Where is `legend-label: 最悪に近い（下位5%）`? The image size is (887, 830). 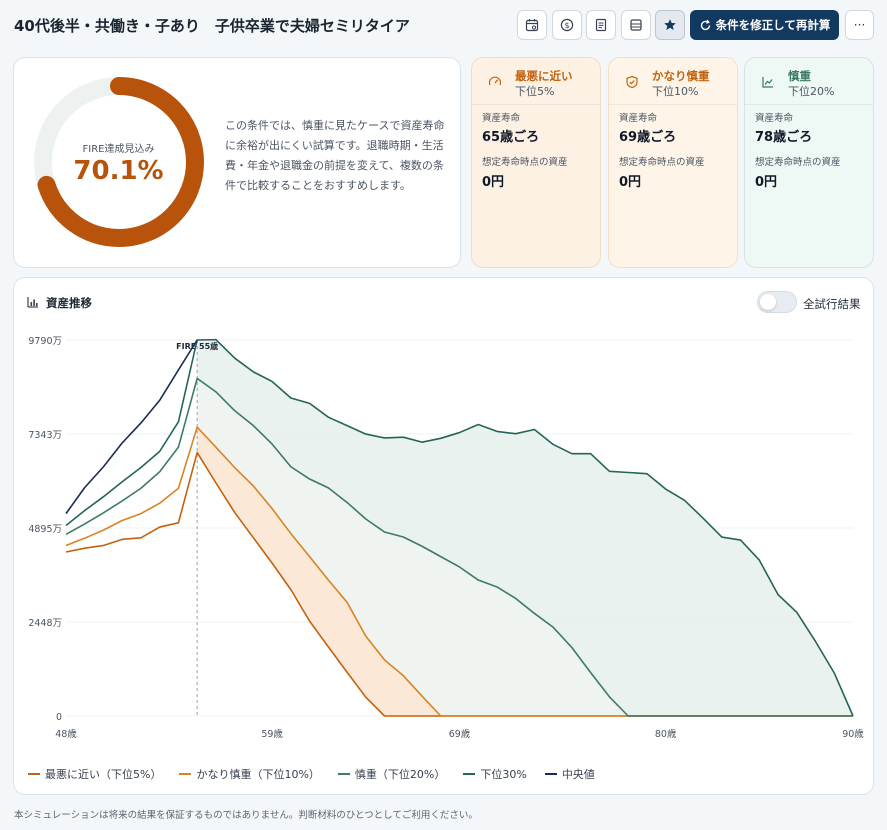 legend-label: 最悪に近い（下位5%） is located at coordinates (103, 774).